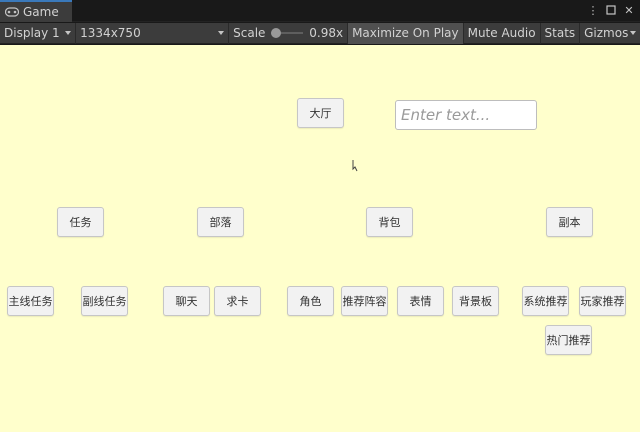 The width and height of the screenshot is (640, 432). Describe the element at coordinates (12, 12) in the screenshot. I see `gamepad-icon` at that location.